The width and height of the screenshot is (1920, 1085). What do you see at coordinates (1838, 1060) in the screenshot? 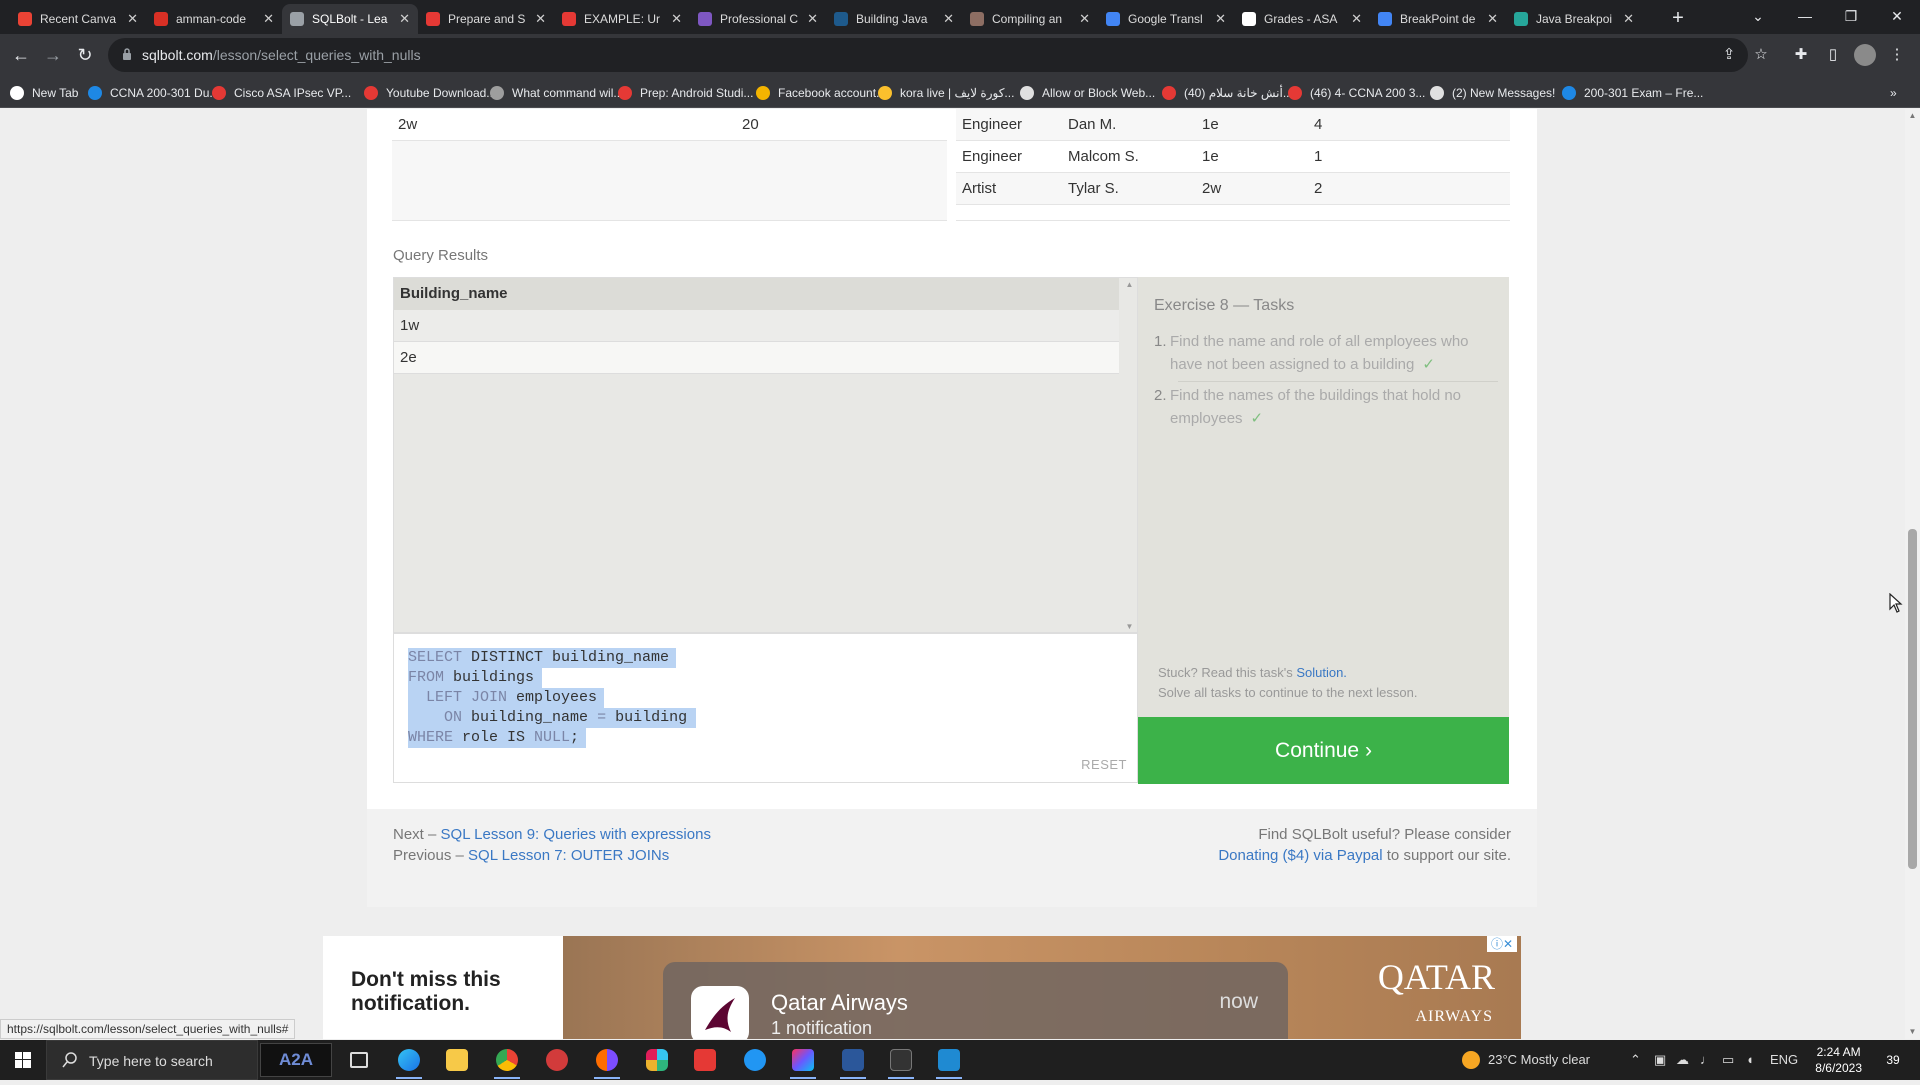
I see `clock: 2:24 AM 8/6/2023` at bounding box center [1838, 1060].